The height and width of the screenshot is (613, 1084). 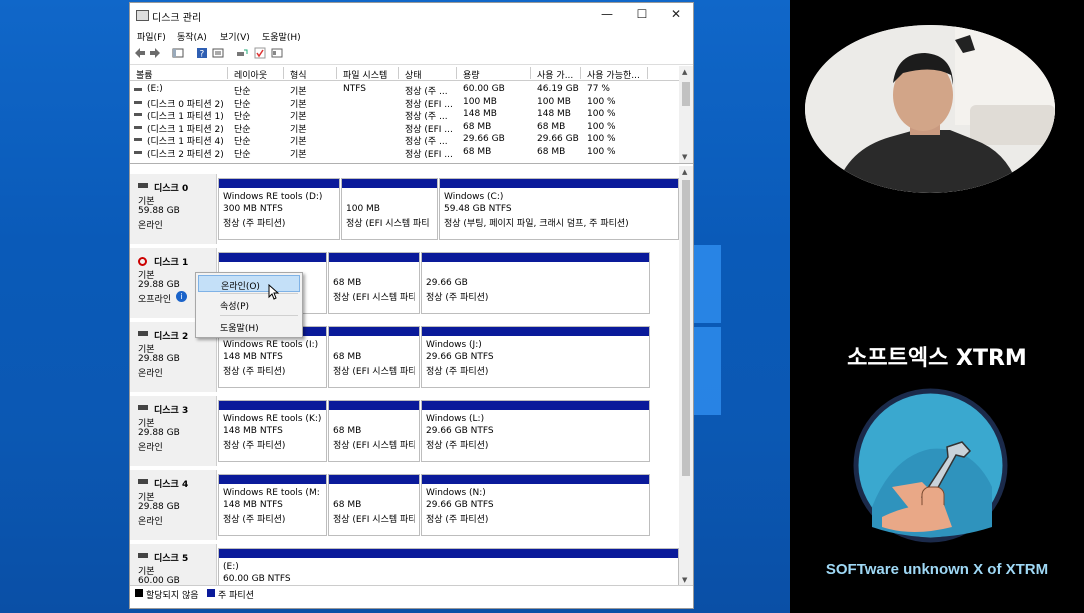 What do you see at coordinates (242, 53) in the screenshot?
I see `connect-icon` at bounding box center [242, 53].